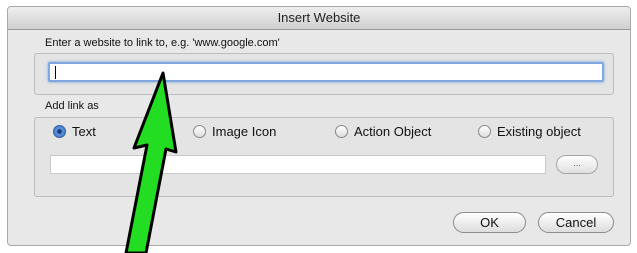  Describe the element at coordinates (576, 222) in the screenshot. I see `cancel-button: Cancel` at that location.